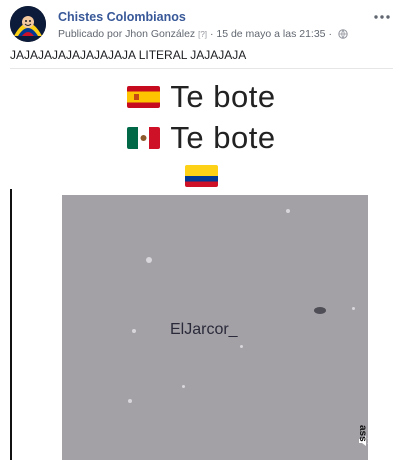 Image resolution: width=401 pixels, height=460 pixels. Describe the element at coordinates (320, 310) in the screenshot. I see `video-dark-spot` at that location.